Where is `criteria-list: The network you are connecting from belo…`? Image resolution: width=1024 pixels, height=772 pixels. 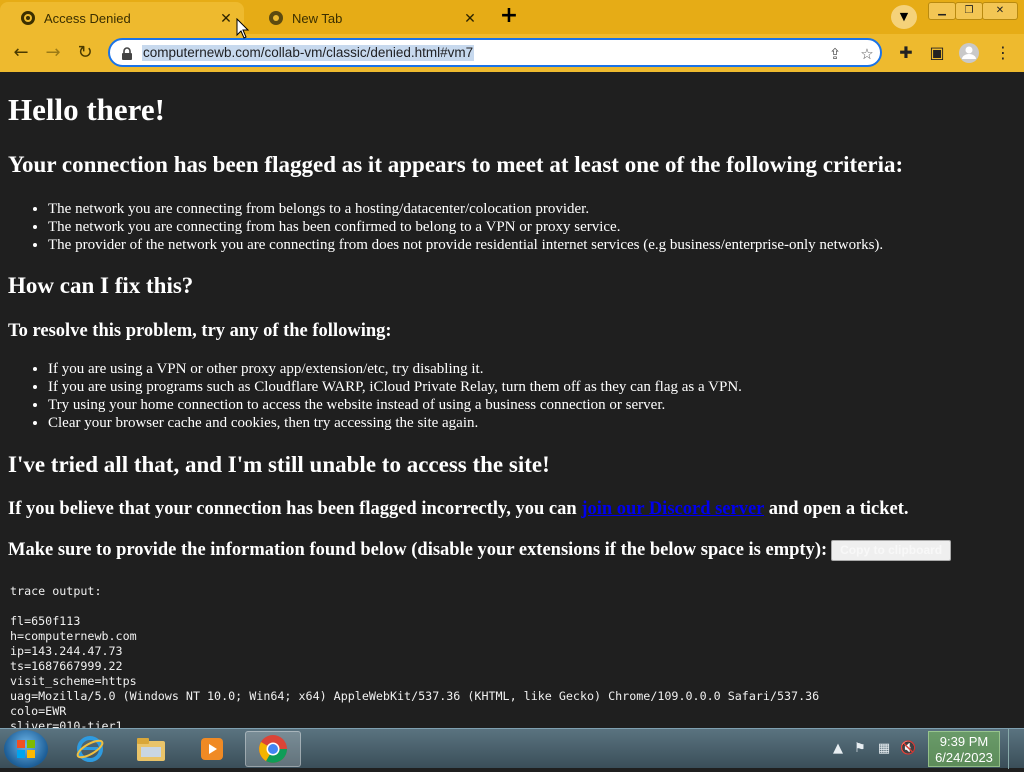 criteria-list: The network you are connecting from belo… is located at coordinates (445, 227).